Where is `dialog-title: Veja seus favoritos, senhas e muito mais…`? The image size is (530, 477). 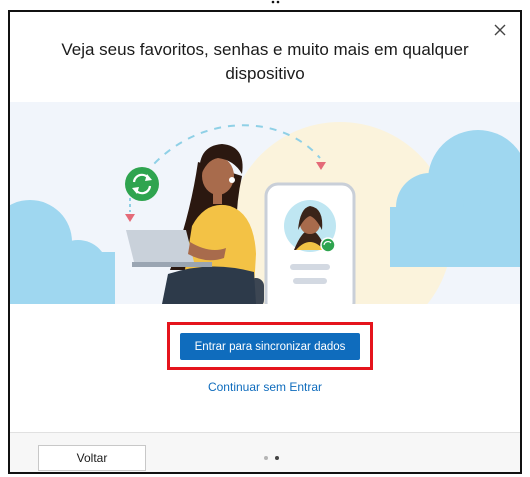 dialog-title: Veja seus favoritos, senhas e muito mais… is located at coordinates (265, 61).